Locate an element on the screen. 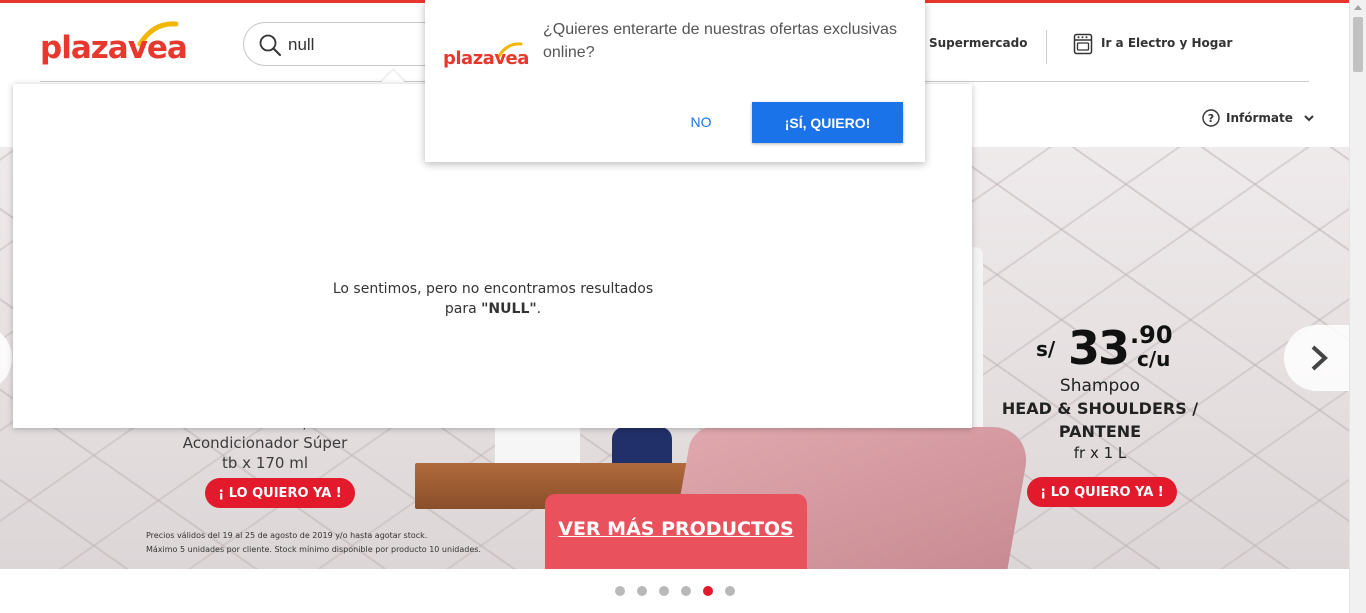 The image size is (1366, 613). no-results-para: para is located at coordinates (463, 309).